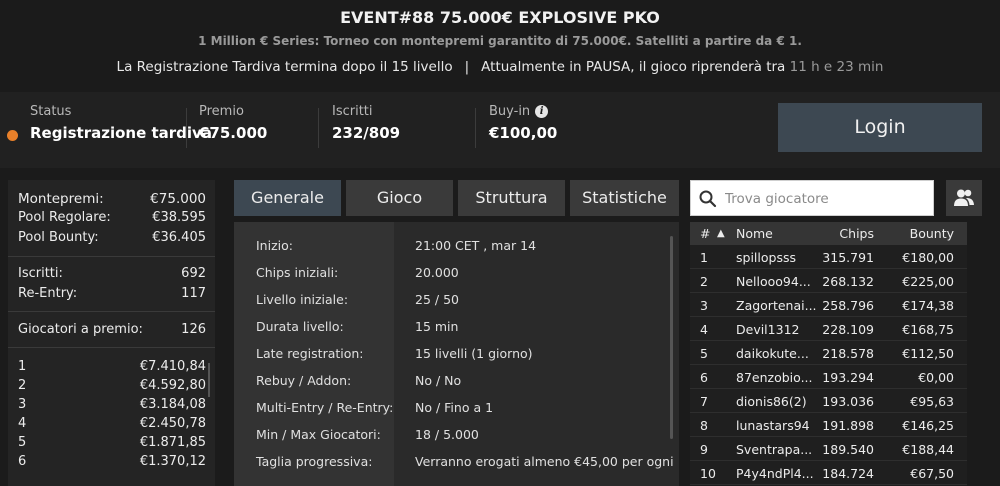 This screenshot has height=486, width=1000. Describe the element at coordinates (438, 380) in the screenshot. I see `rebuy-addon-value: No / No` at that location.